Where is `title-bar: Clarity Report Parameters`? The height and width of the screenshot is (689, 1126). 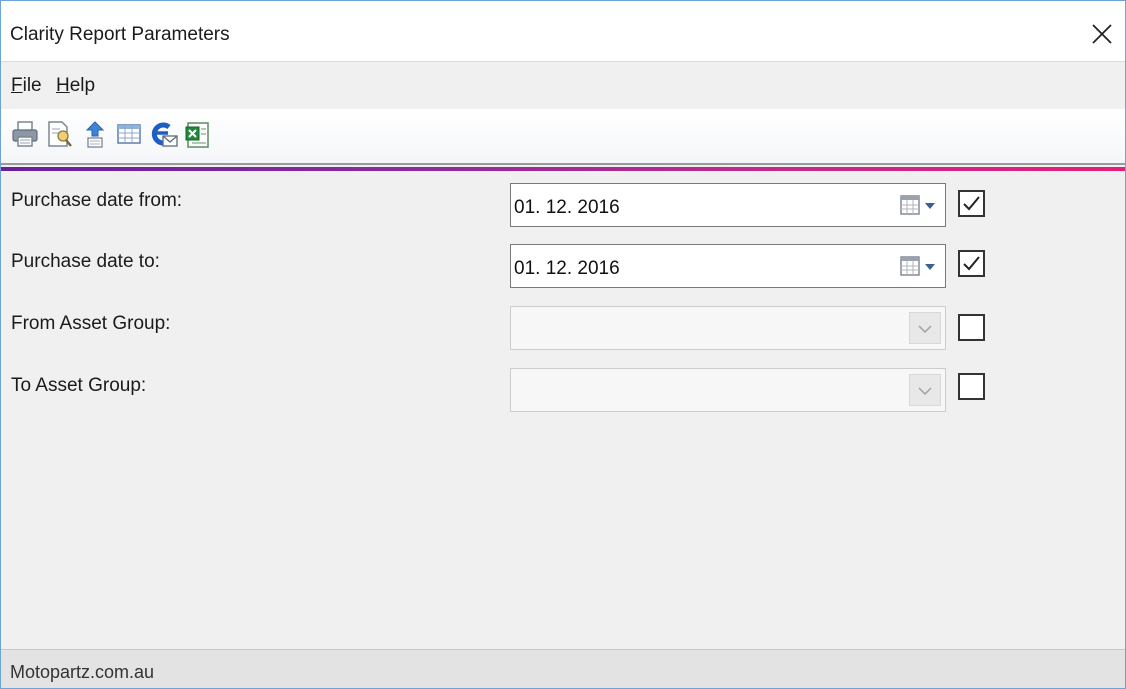 title-bar: Clarity Report Parameters is located at coordinates (563, 31).